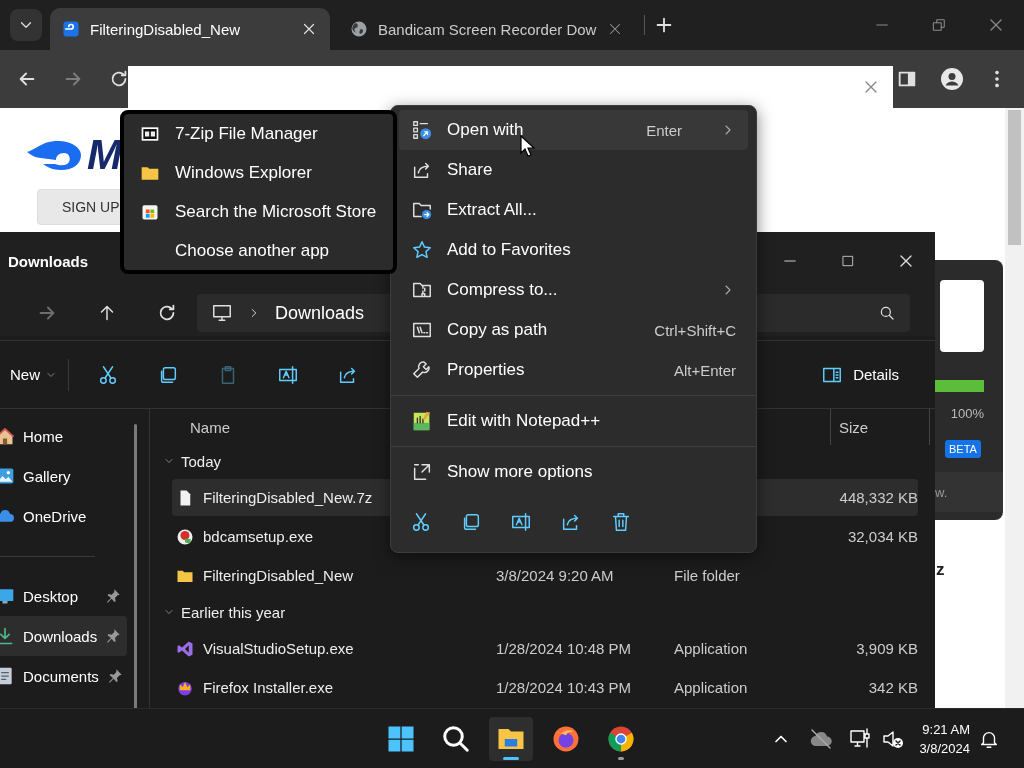 The height and width of the screenshot is (768, 1024). What do you see at coordinates (61, 676) in the screenshot?
I see `nav-label: Documents` at bounding box center [61, 676].